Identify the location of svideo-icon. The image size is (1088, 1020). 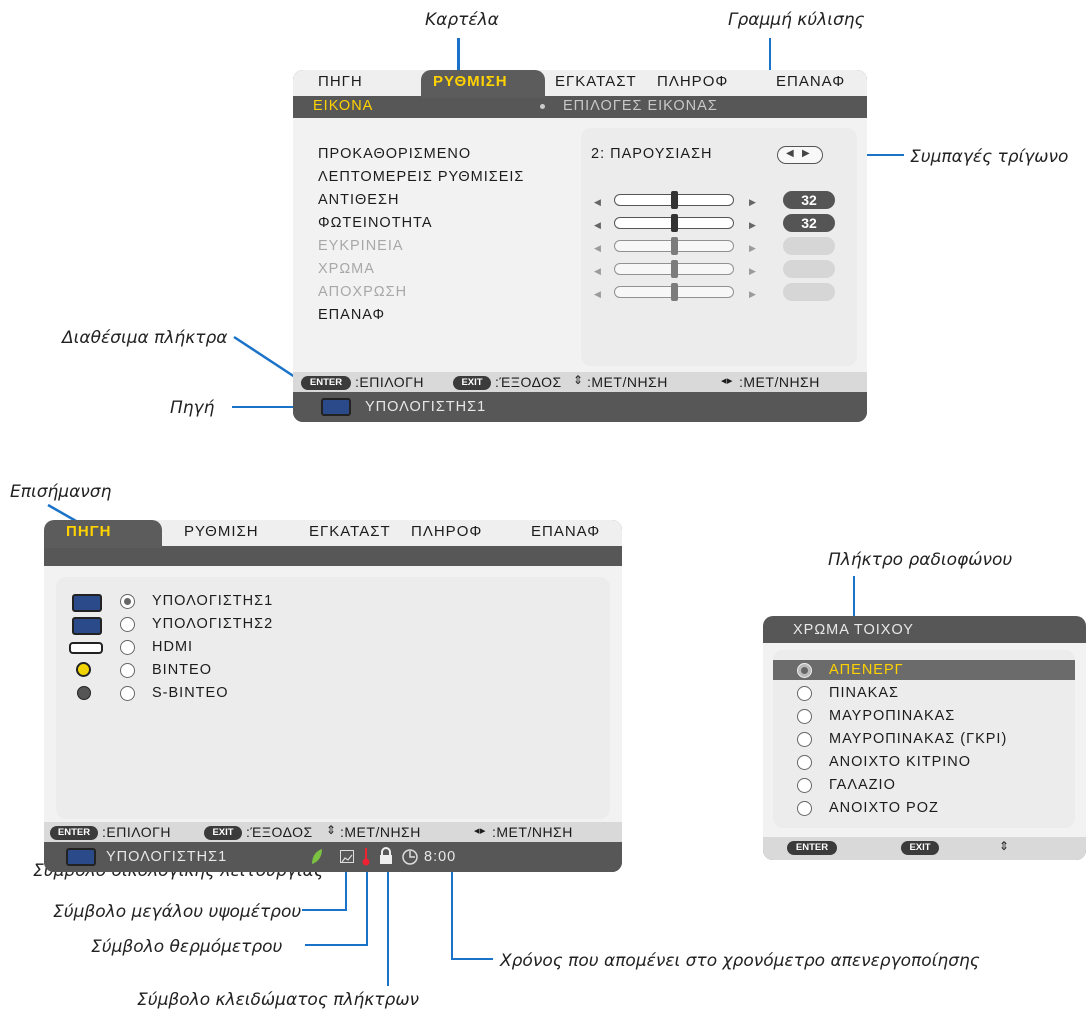
(84, 693).